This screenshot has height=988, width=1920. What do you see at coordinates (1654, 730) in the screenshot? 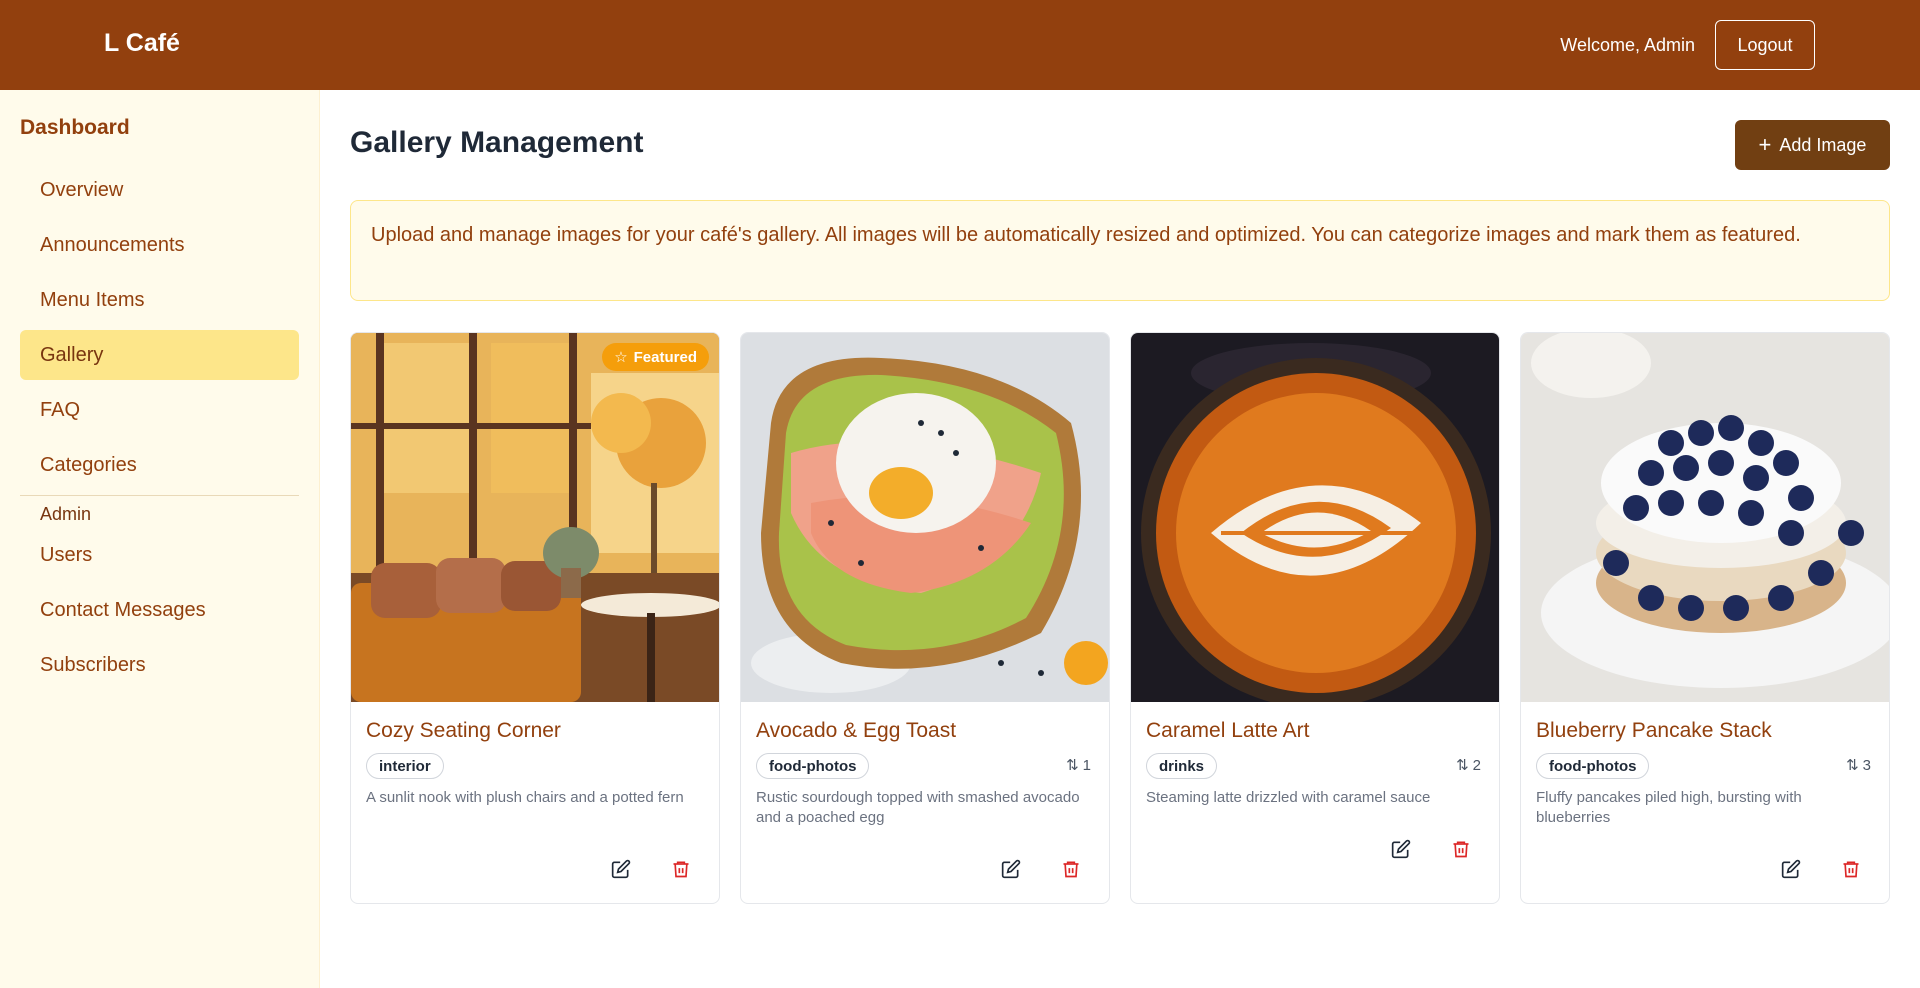
I see `card-title: Blueberry Pancake Stack` at bounding box center [1654, 730].